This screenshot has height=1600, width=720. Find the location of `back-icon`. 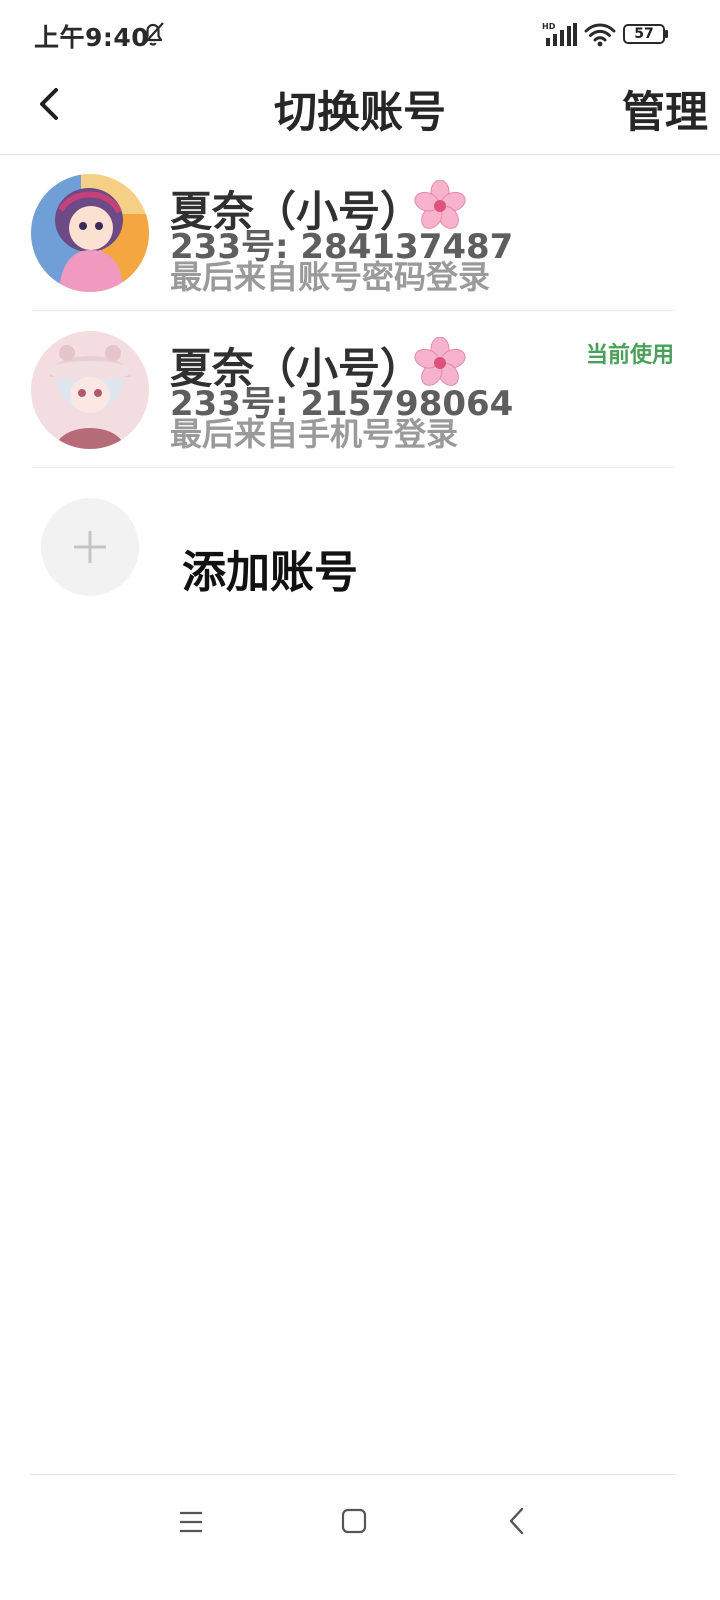

back-icon is located at coordinates (517, 1521).